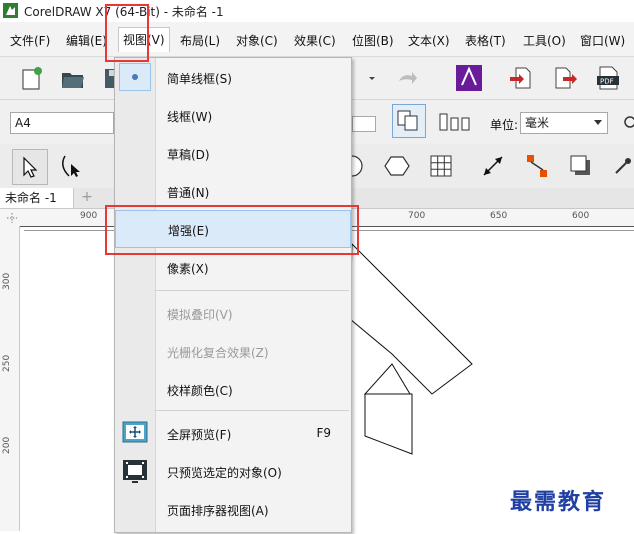  I want to click on import-icon, so click(520, 78).